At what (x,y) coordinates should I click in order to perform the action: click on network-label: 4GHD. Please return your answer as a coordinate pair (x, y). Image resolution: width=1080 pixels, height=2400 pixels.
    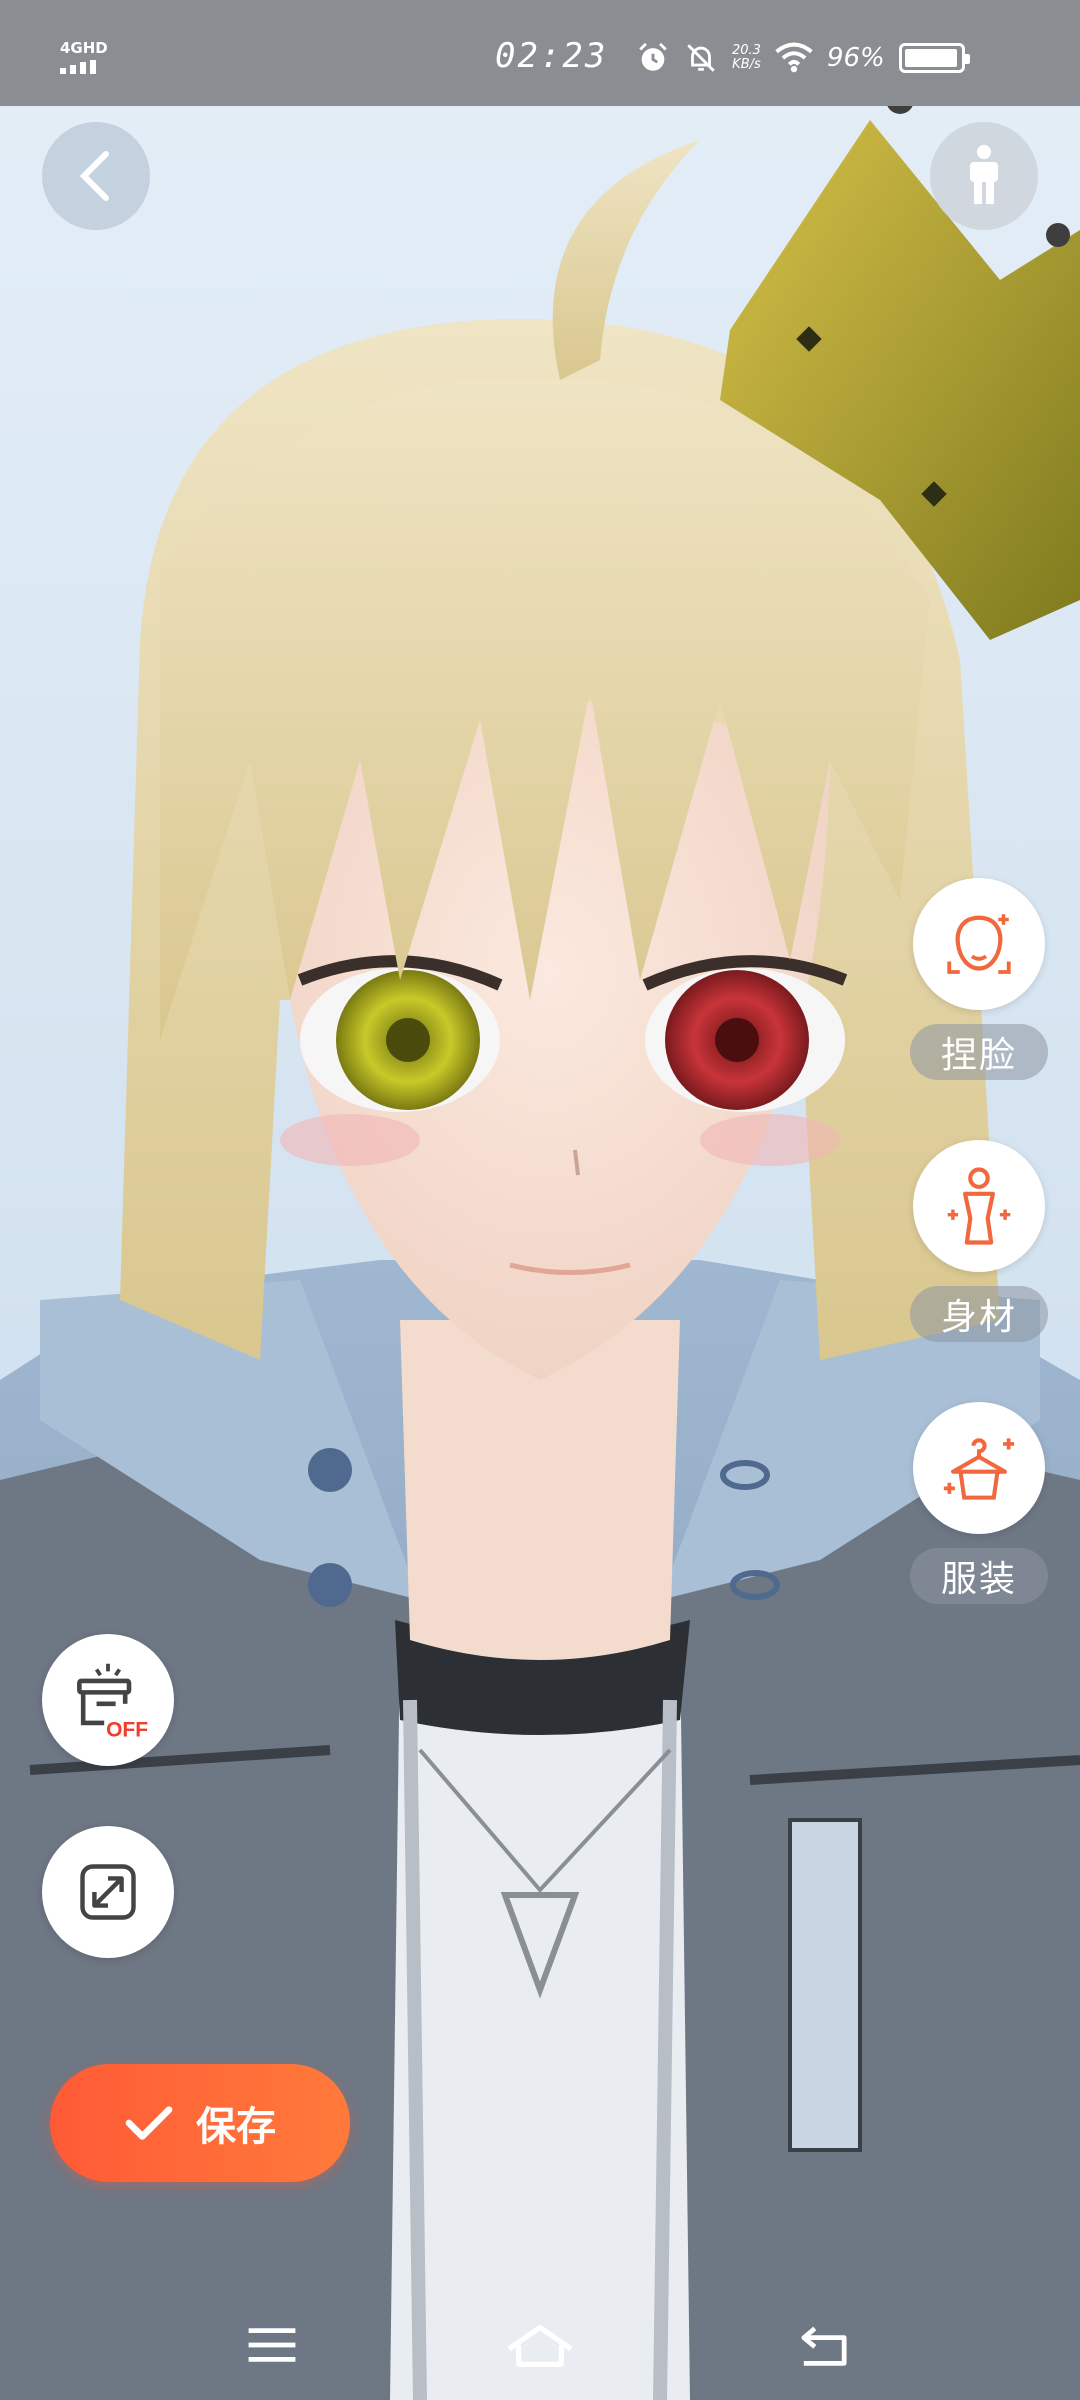
    Looking at the image, I should click on (84, 48).